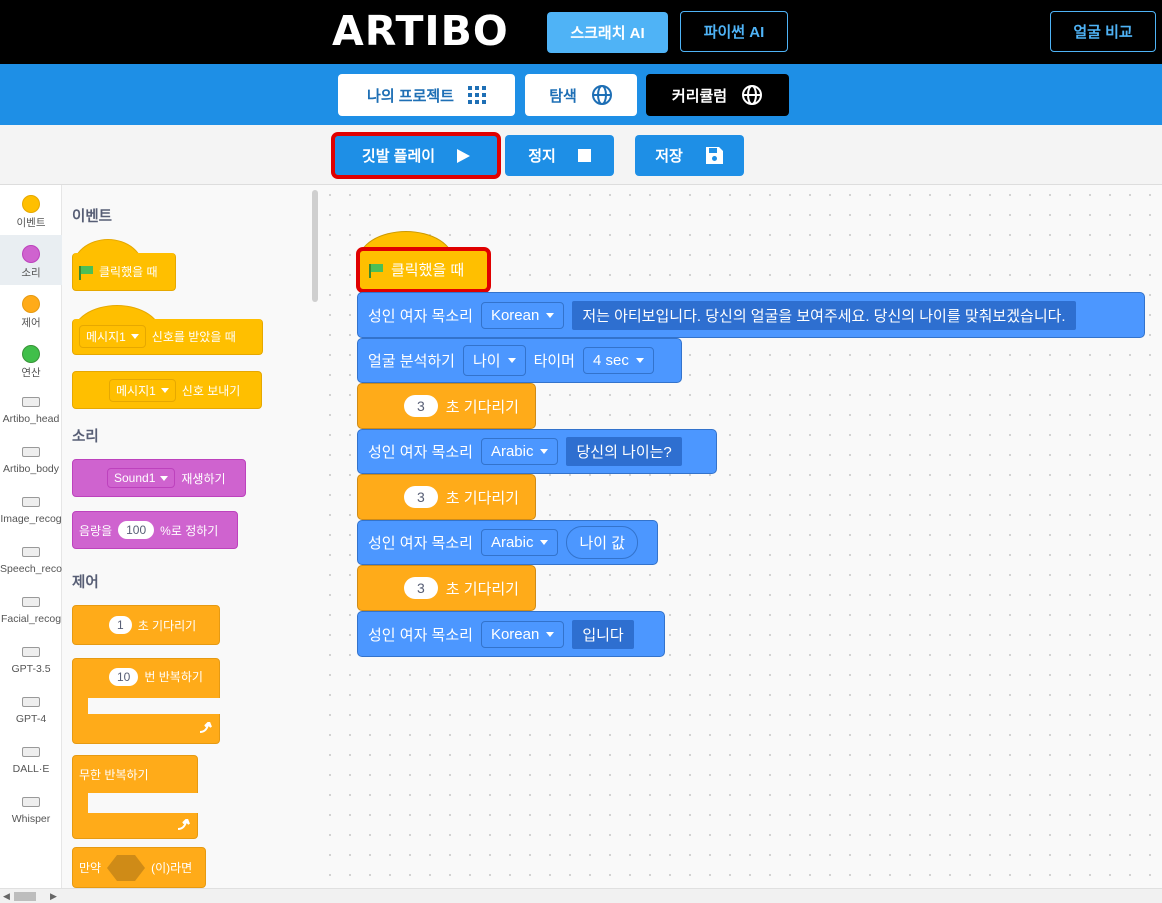  What do you see at coordinates (85, 437) in the screenshot?
I see `palette-section-sound: 소리` at bounding box center [85, 437].